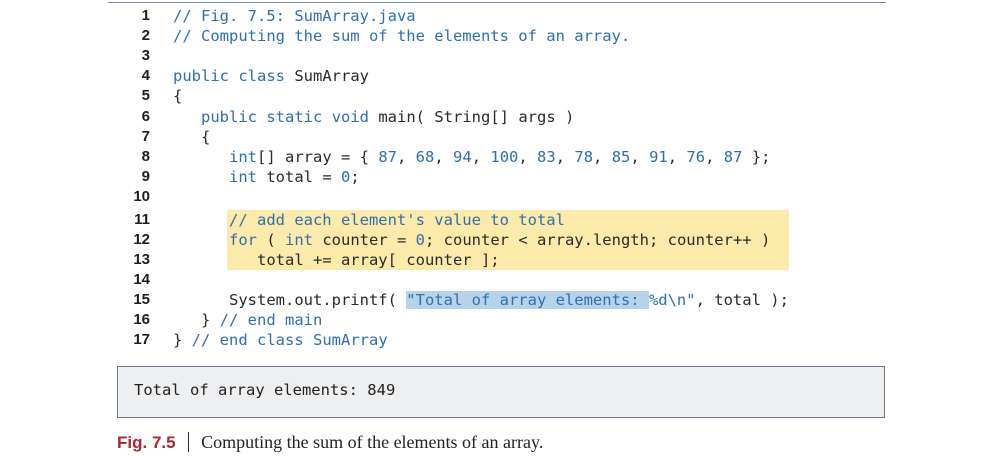 The height and width of the screenshot is (456, 1007). What do you see at coordinates (294, 177) in the screenshot?
I see `code-text: int total = 0;` at bounding box center [294, 177].